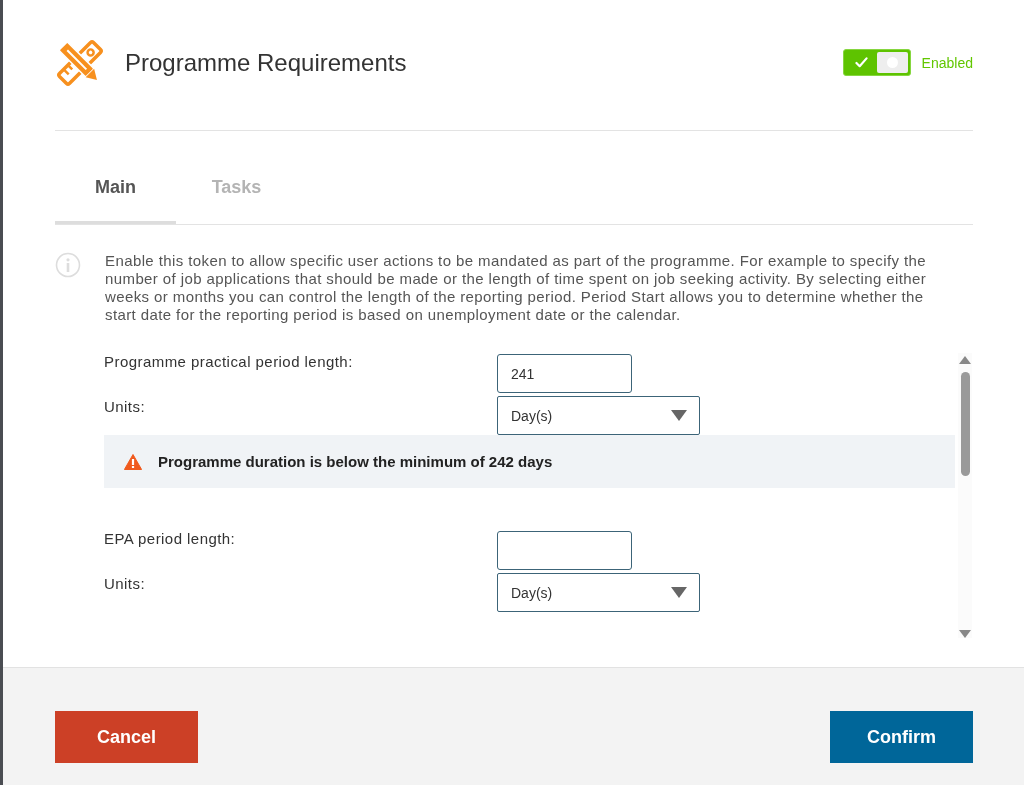 Image resolution: width=1024 pixels, height=785 pixels. Describe the element at coordinates (170, 538) in the screenshot. I see `field-label: EPA period length:` at that location.